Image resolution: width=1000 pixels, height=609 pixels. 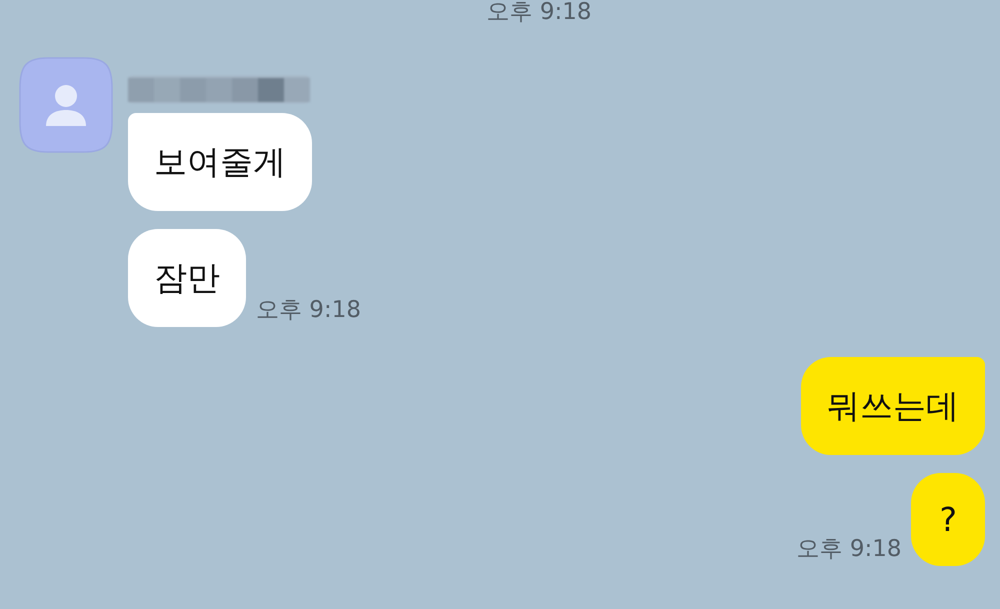 What do you see at coordinates (66, 105) in the screenshot?
I see `avatar-icon` at bounding box center [66, 105].